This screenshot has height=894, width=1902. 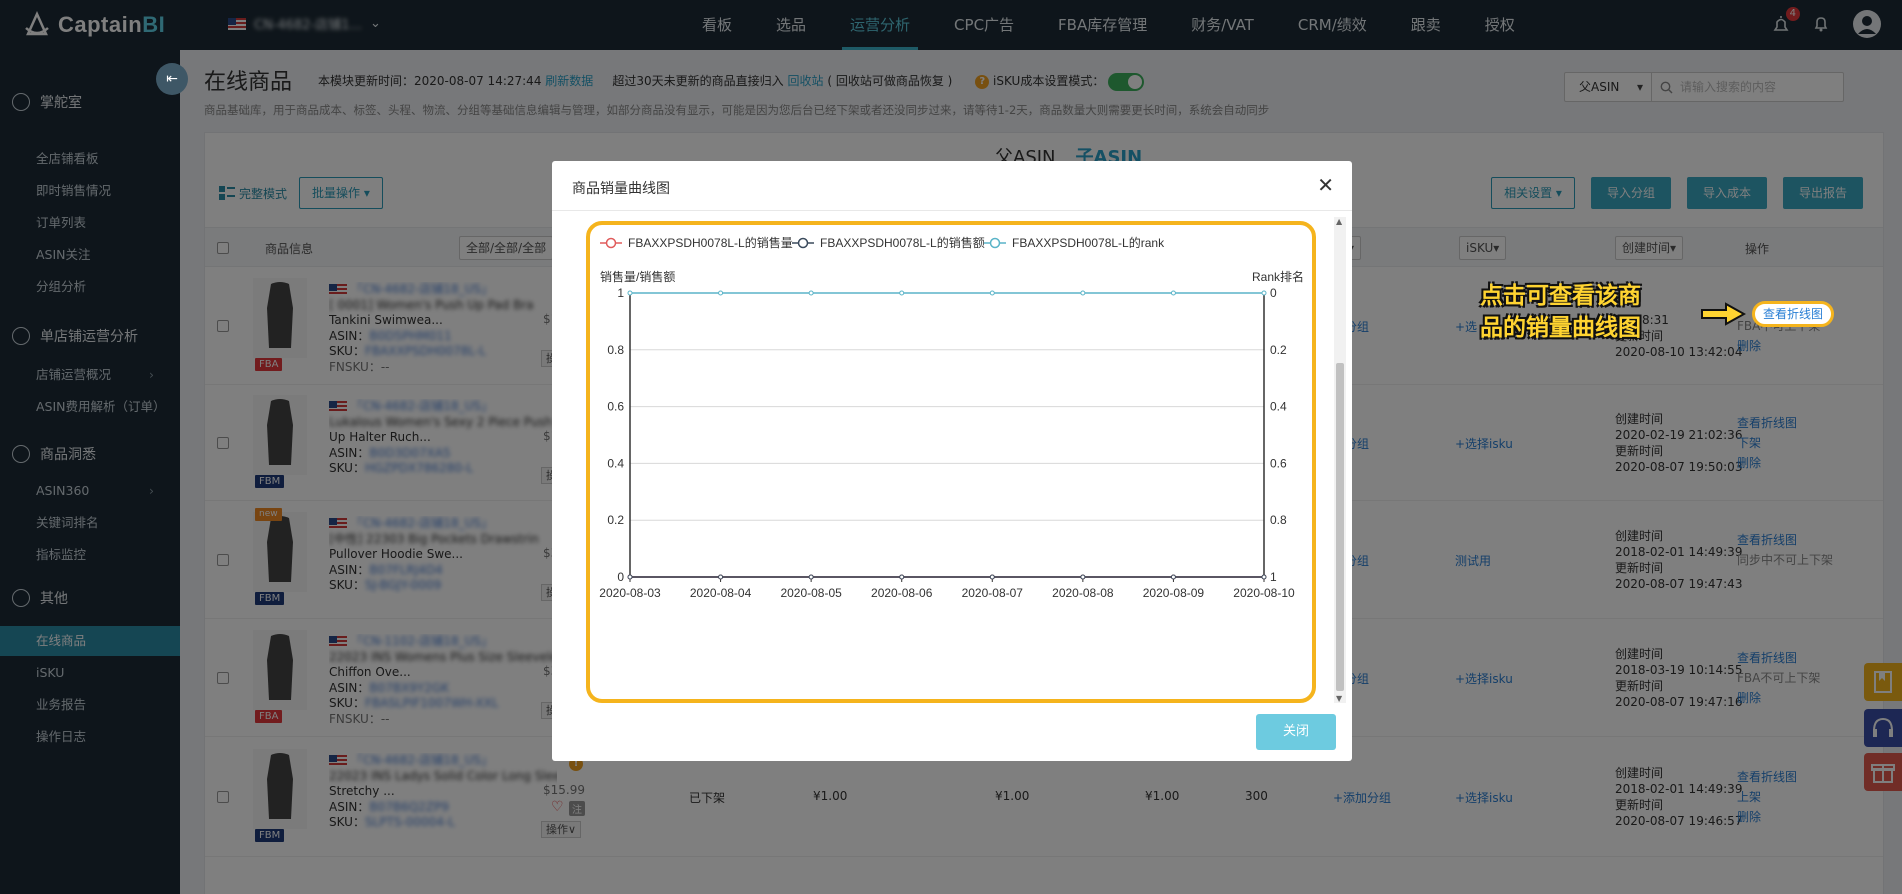 What do you see at coordinates (1560, 312) in the screenshot?
I see `annotation-callout: 点击可查看该商 品的销量曲线图` at bounding box center [1560, 312].